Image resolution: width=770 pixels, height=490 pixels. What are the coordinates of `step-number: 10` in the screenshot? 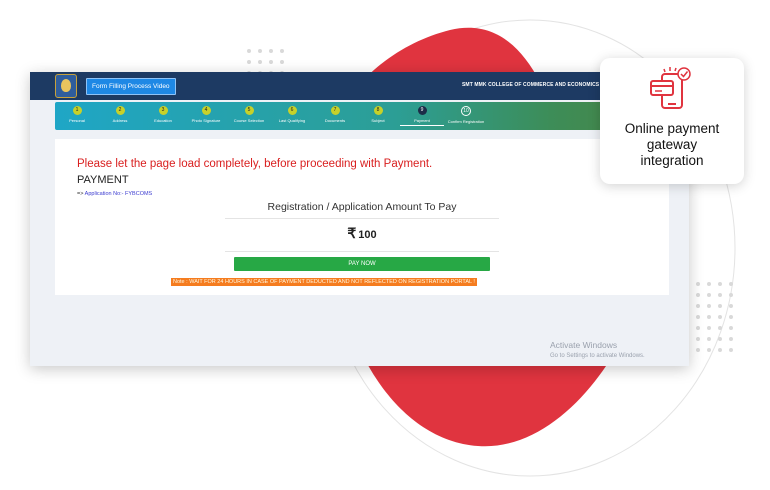 It's located at (466, 111).